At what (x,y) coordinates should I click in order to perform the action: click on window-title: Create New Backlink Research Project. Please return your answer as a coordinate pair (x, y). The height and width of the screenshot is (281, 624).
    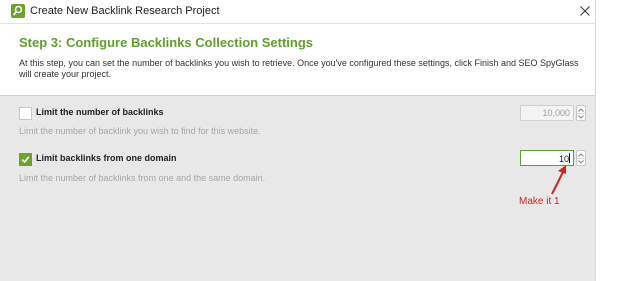
    Looking at the image, I should click on (125, 11).